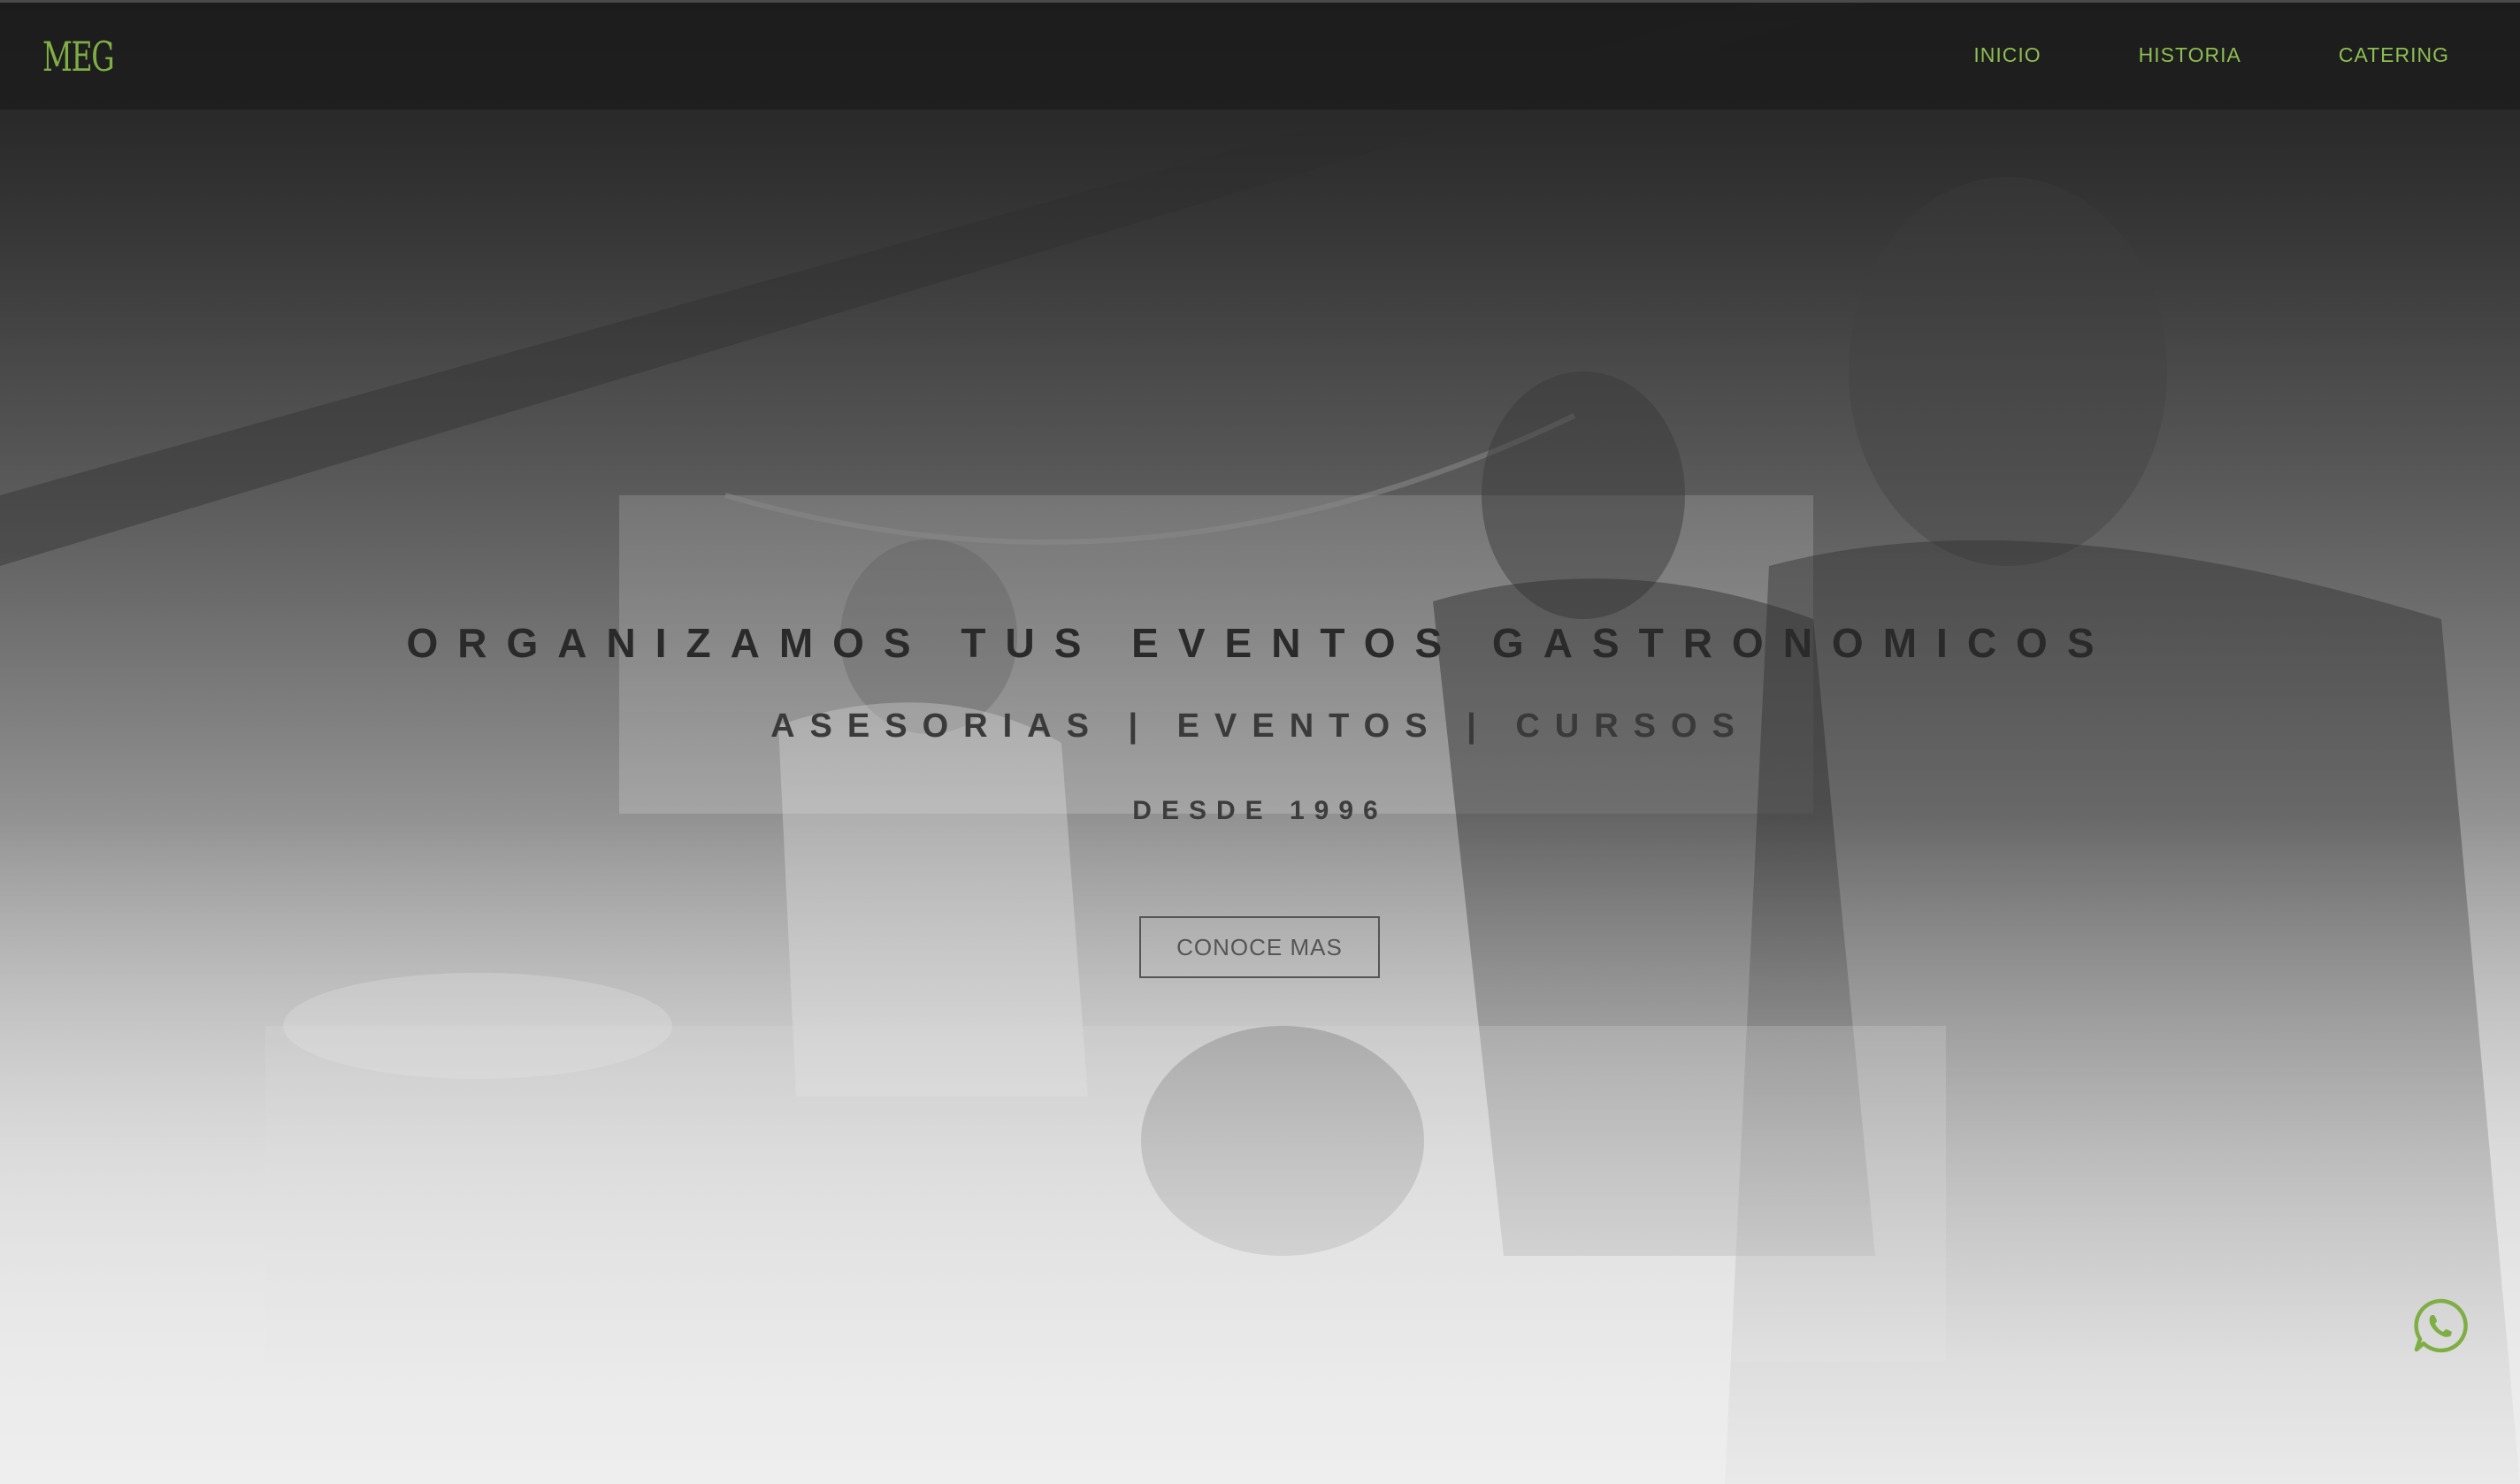  I want to click on whatsapp-icon, so click(2441, 1325).